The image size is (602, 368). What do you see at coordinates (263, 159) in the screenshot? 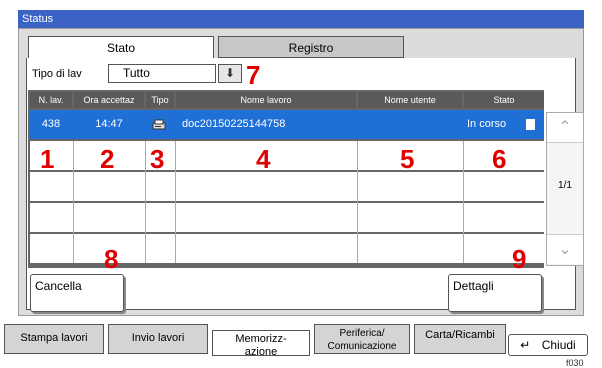
I see `marker-4: 4` at bounding box center [263, 159].